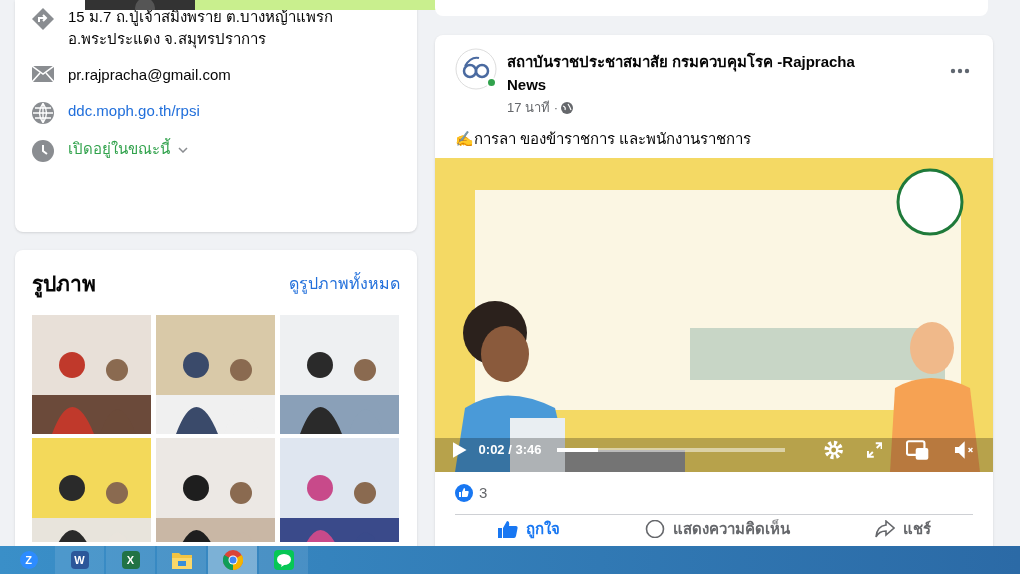  I want to click on comment-button: แสดงความคิดเห็น, so click(717, 529).